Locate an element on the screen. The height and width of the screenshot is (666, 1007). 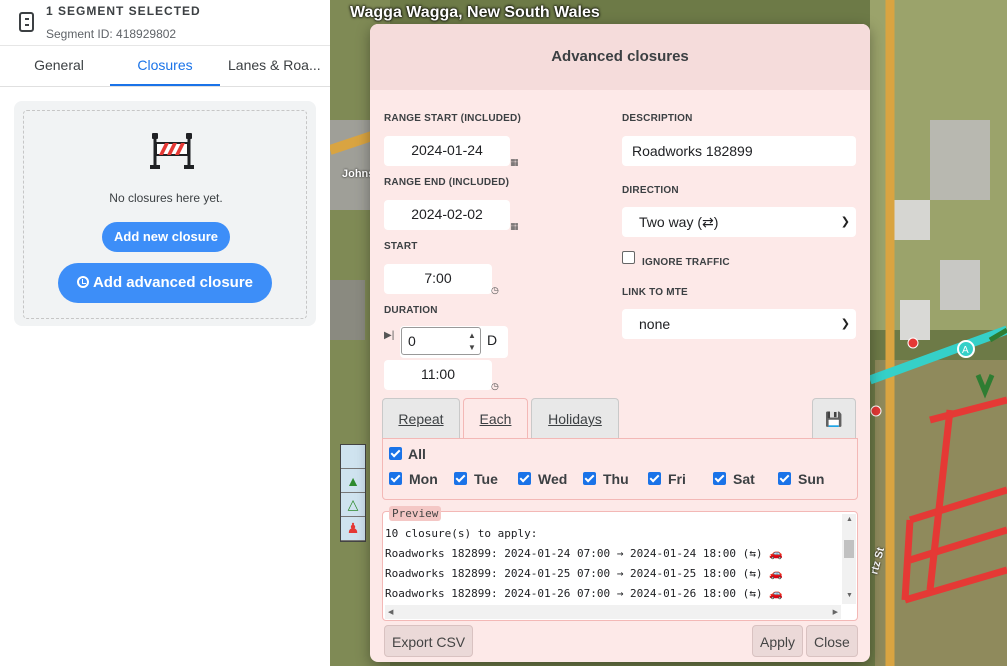
sun-checkbox is located at coordinates (784, 478).